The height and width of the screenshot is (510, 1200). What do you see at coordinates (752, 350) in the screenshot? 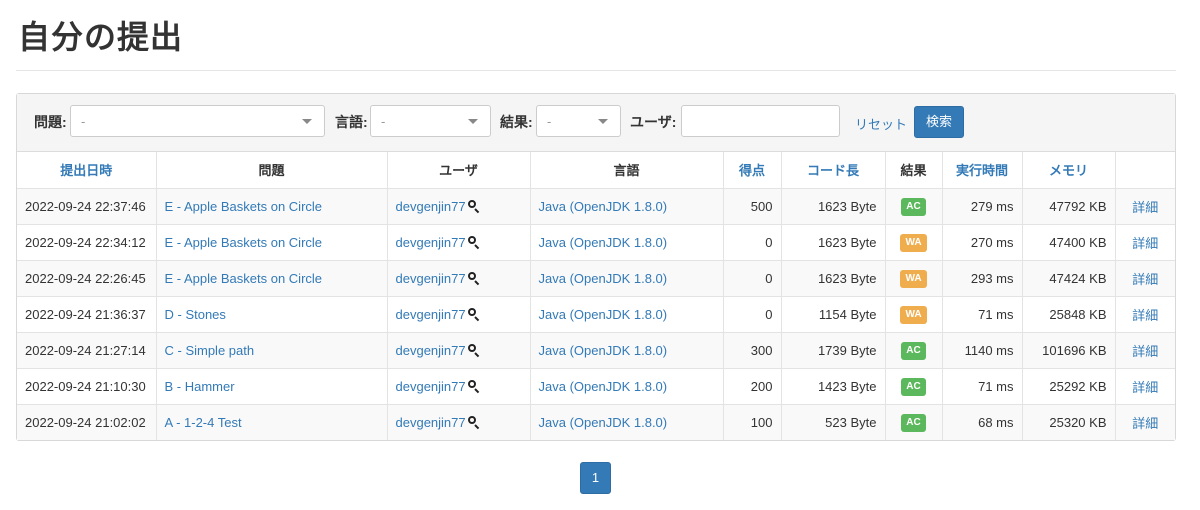
I see `cell-score: 300` at bounding box center [752, 350].